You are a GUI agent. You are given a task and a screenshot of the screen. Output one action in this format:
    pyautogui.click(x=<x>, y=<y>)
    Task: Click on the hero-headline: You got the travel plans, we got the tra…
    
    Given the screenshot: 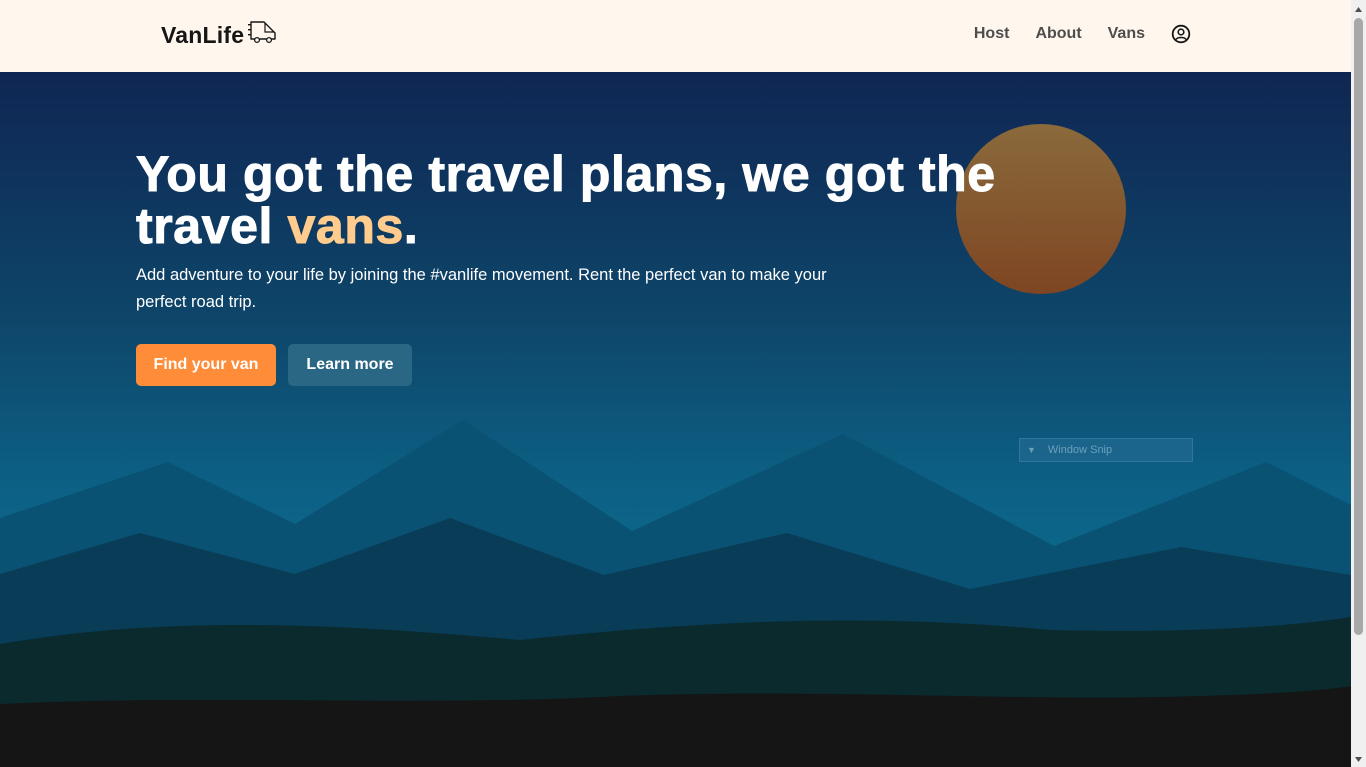 What is the action you would take?
    pyautogui.click(x=636, y=200)
    